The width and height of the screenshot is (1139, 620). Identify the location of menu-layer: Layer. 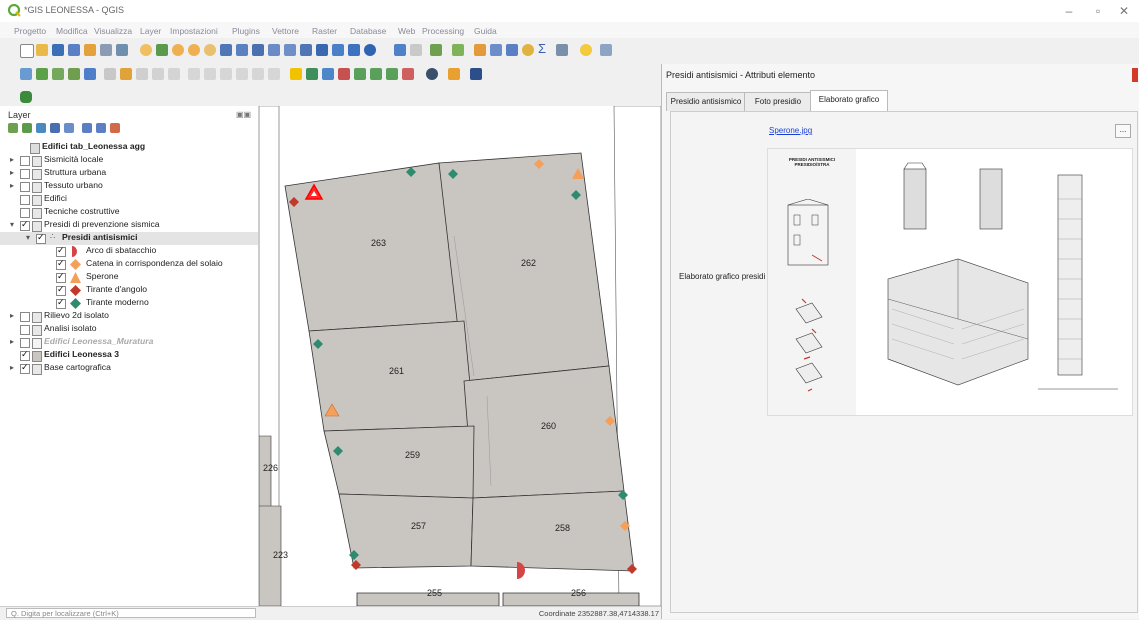
(150, 31).